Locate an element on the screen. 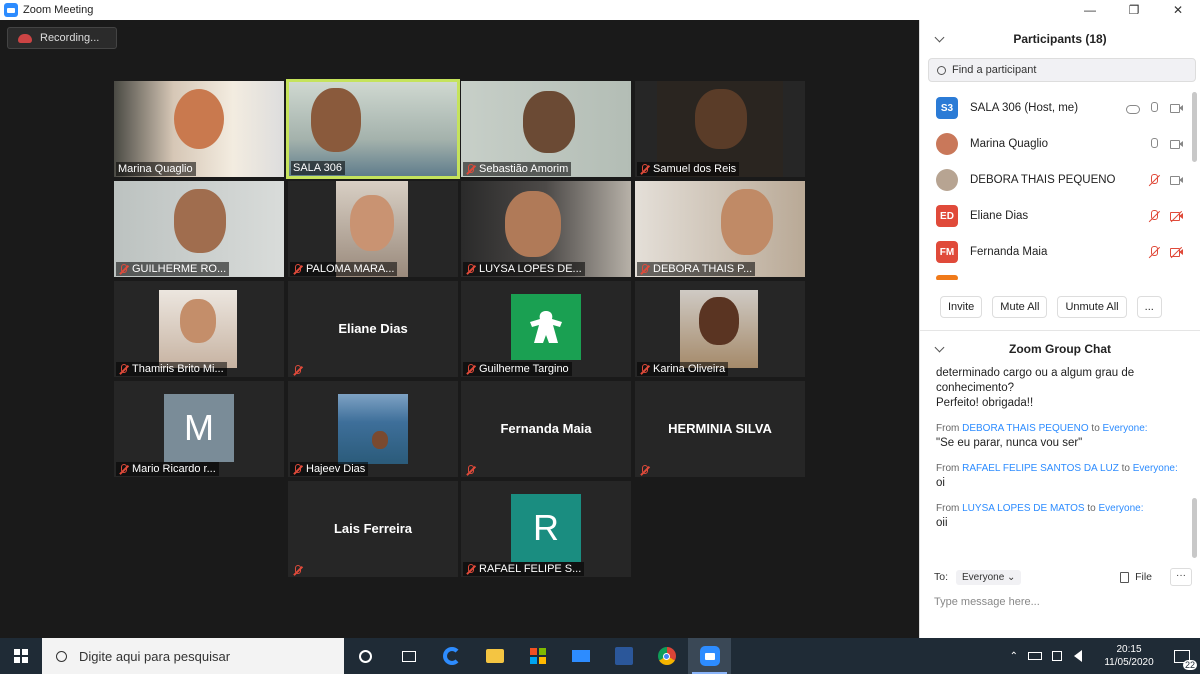  file-explorer-button is located at coordinates (494, 656).